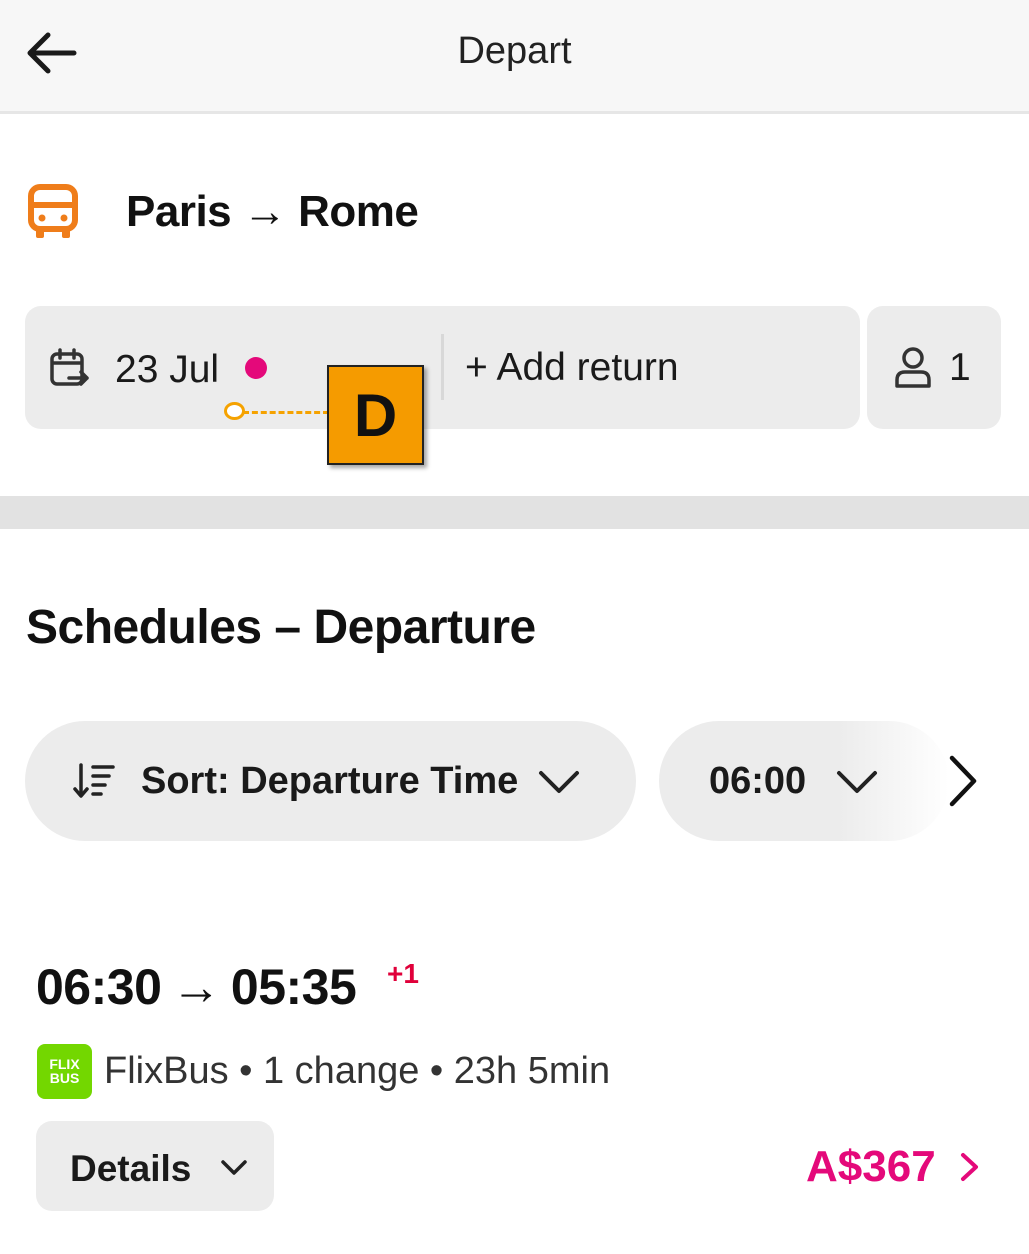 This screenshot has height=1254, width=1029. What do you see at coordinates (234, 411) in the screenshot?
I see `marker-anchor` at bounding box center [234, 411].